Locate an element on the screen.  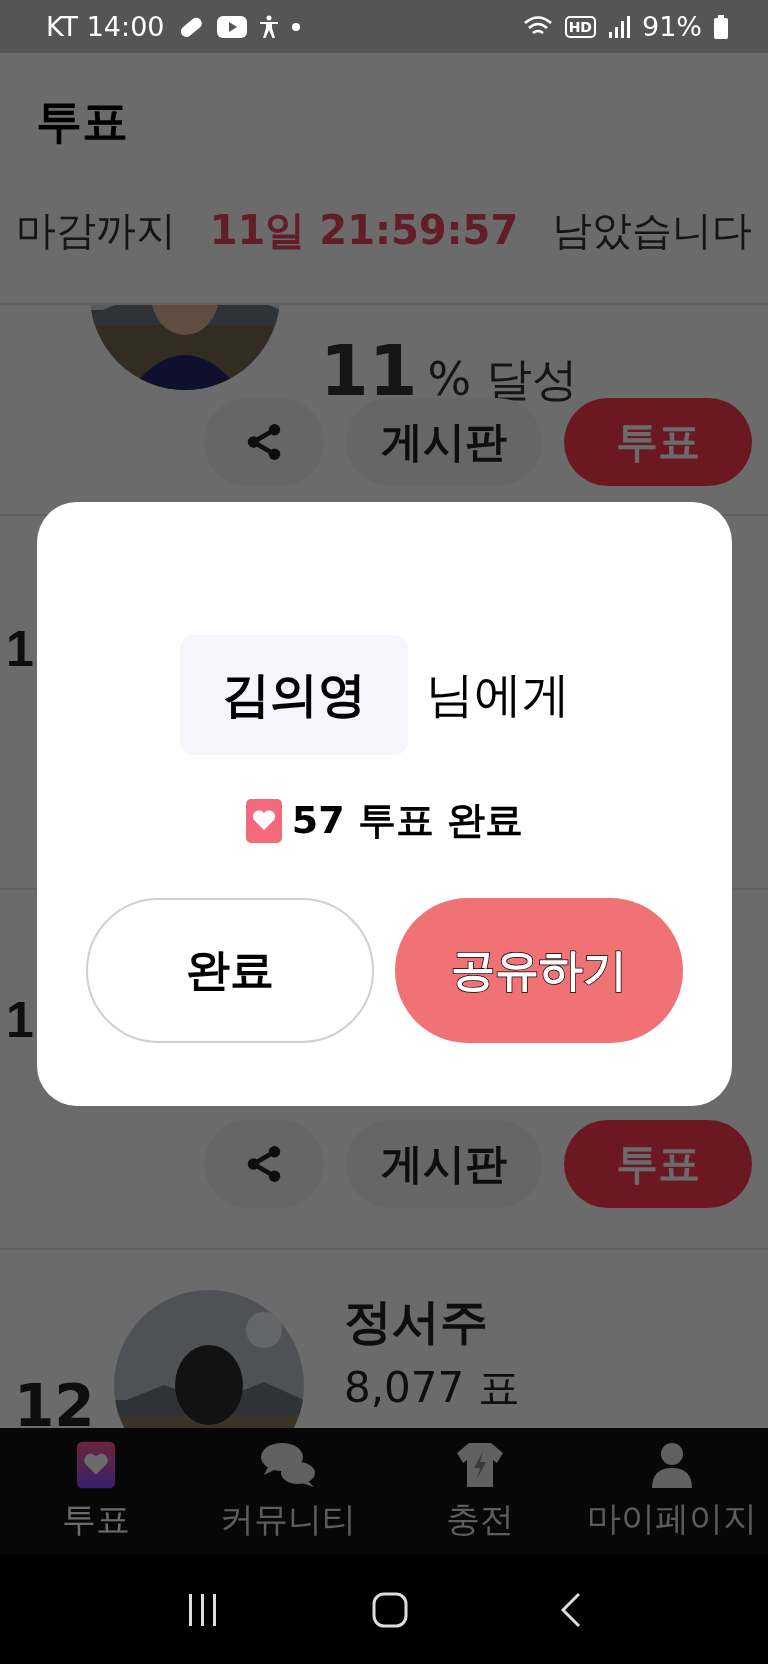
hd-badge: HD is located at coordinates (580, 26).